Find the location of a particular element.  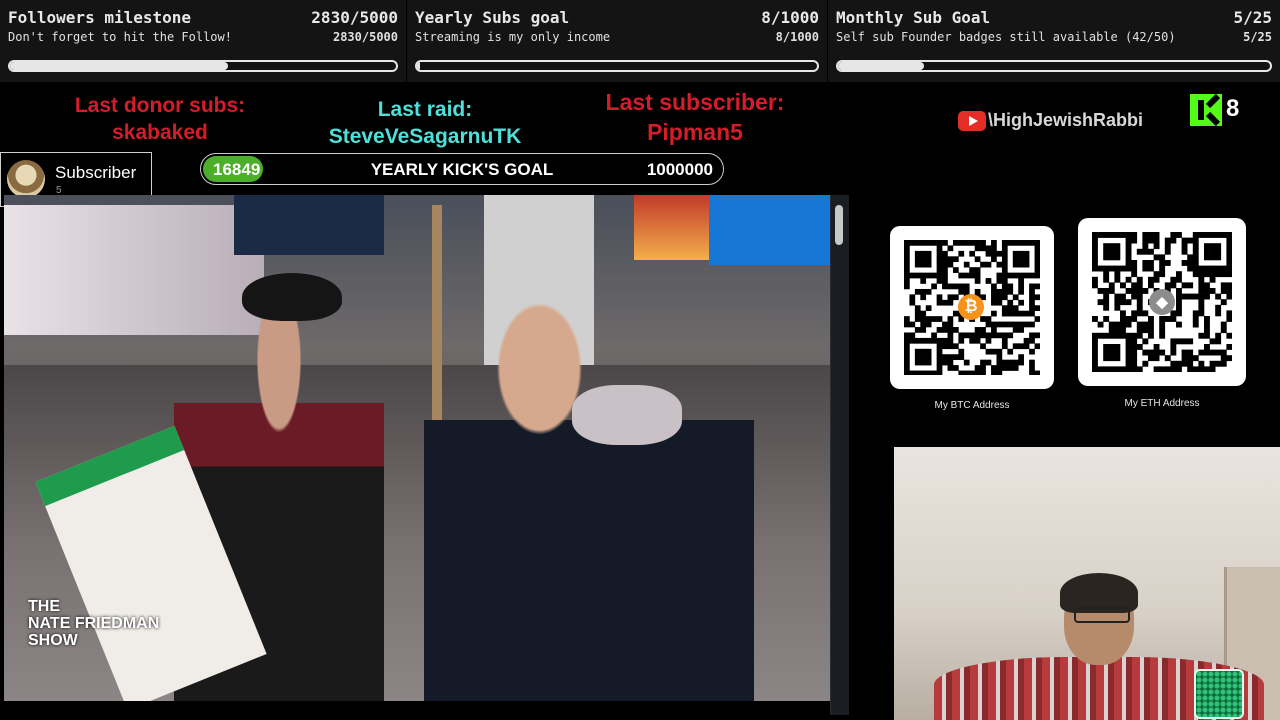

last-donor-alert: Last donor subs: skabaked is located at coordinates (160, 119).